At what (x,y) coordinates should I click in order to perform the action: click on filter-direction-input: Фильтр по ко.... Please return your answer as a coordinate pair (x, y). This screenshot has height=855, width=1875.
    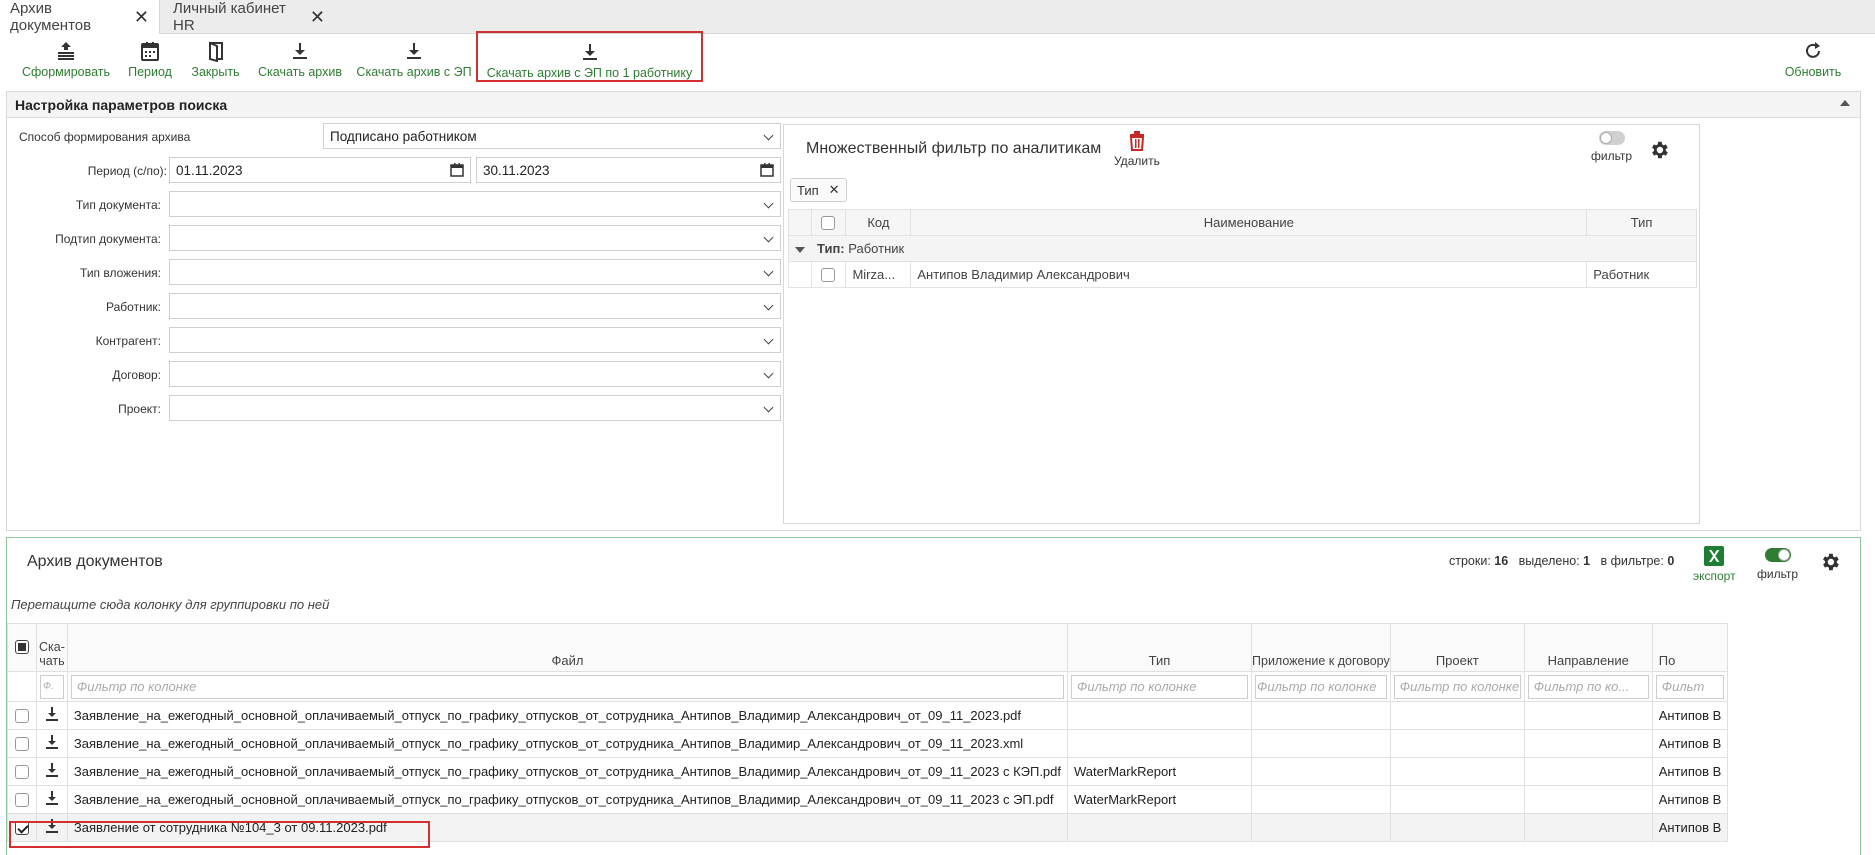
    Looking at the image, I should click on (1588, 686).